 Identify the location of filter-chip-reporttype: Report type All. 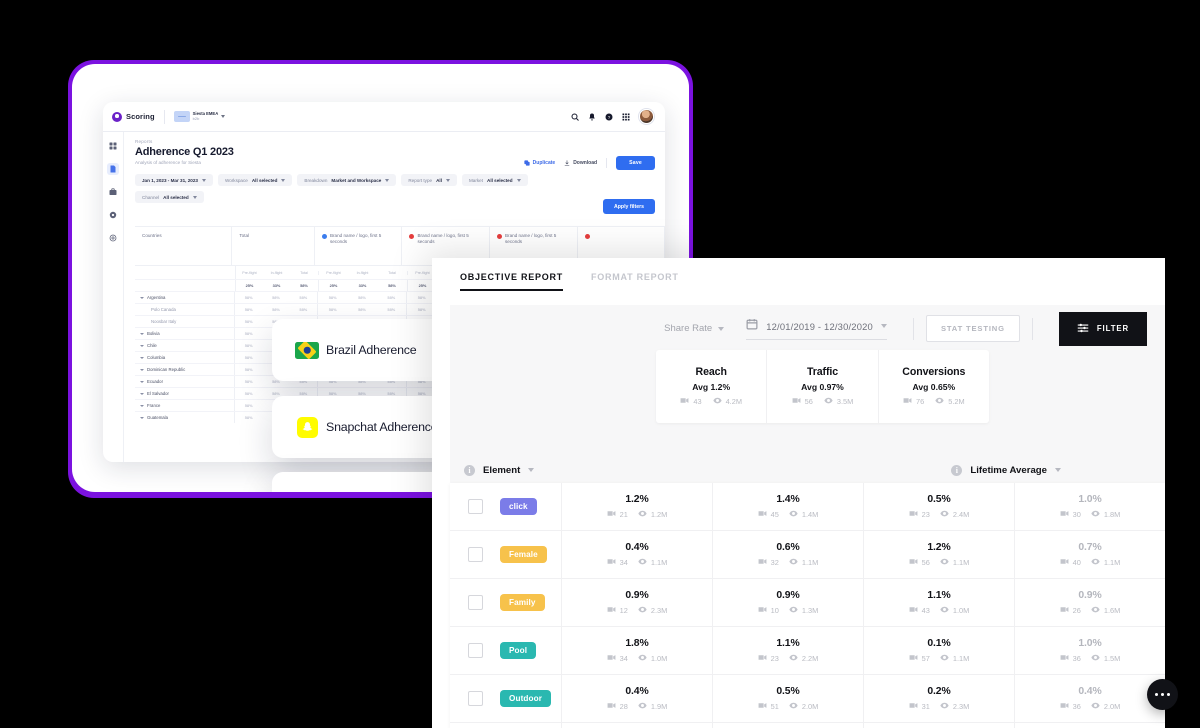
(429, 180).